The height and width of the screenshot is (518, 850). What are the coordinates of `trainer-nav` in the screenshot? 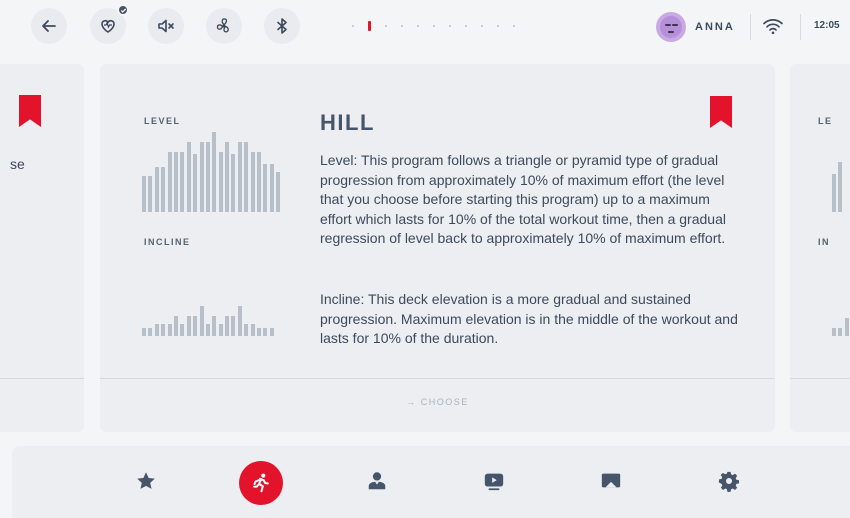 It's located at (377, 481).